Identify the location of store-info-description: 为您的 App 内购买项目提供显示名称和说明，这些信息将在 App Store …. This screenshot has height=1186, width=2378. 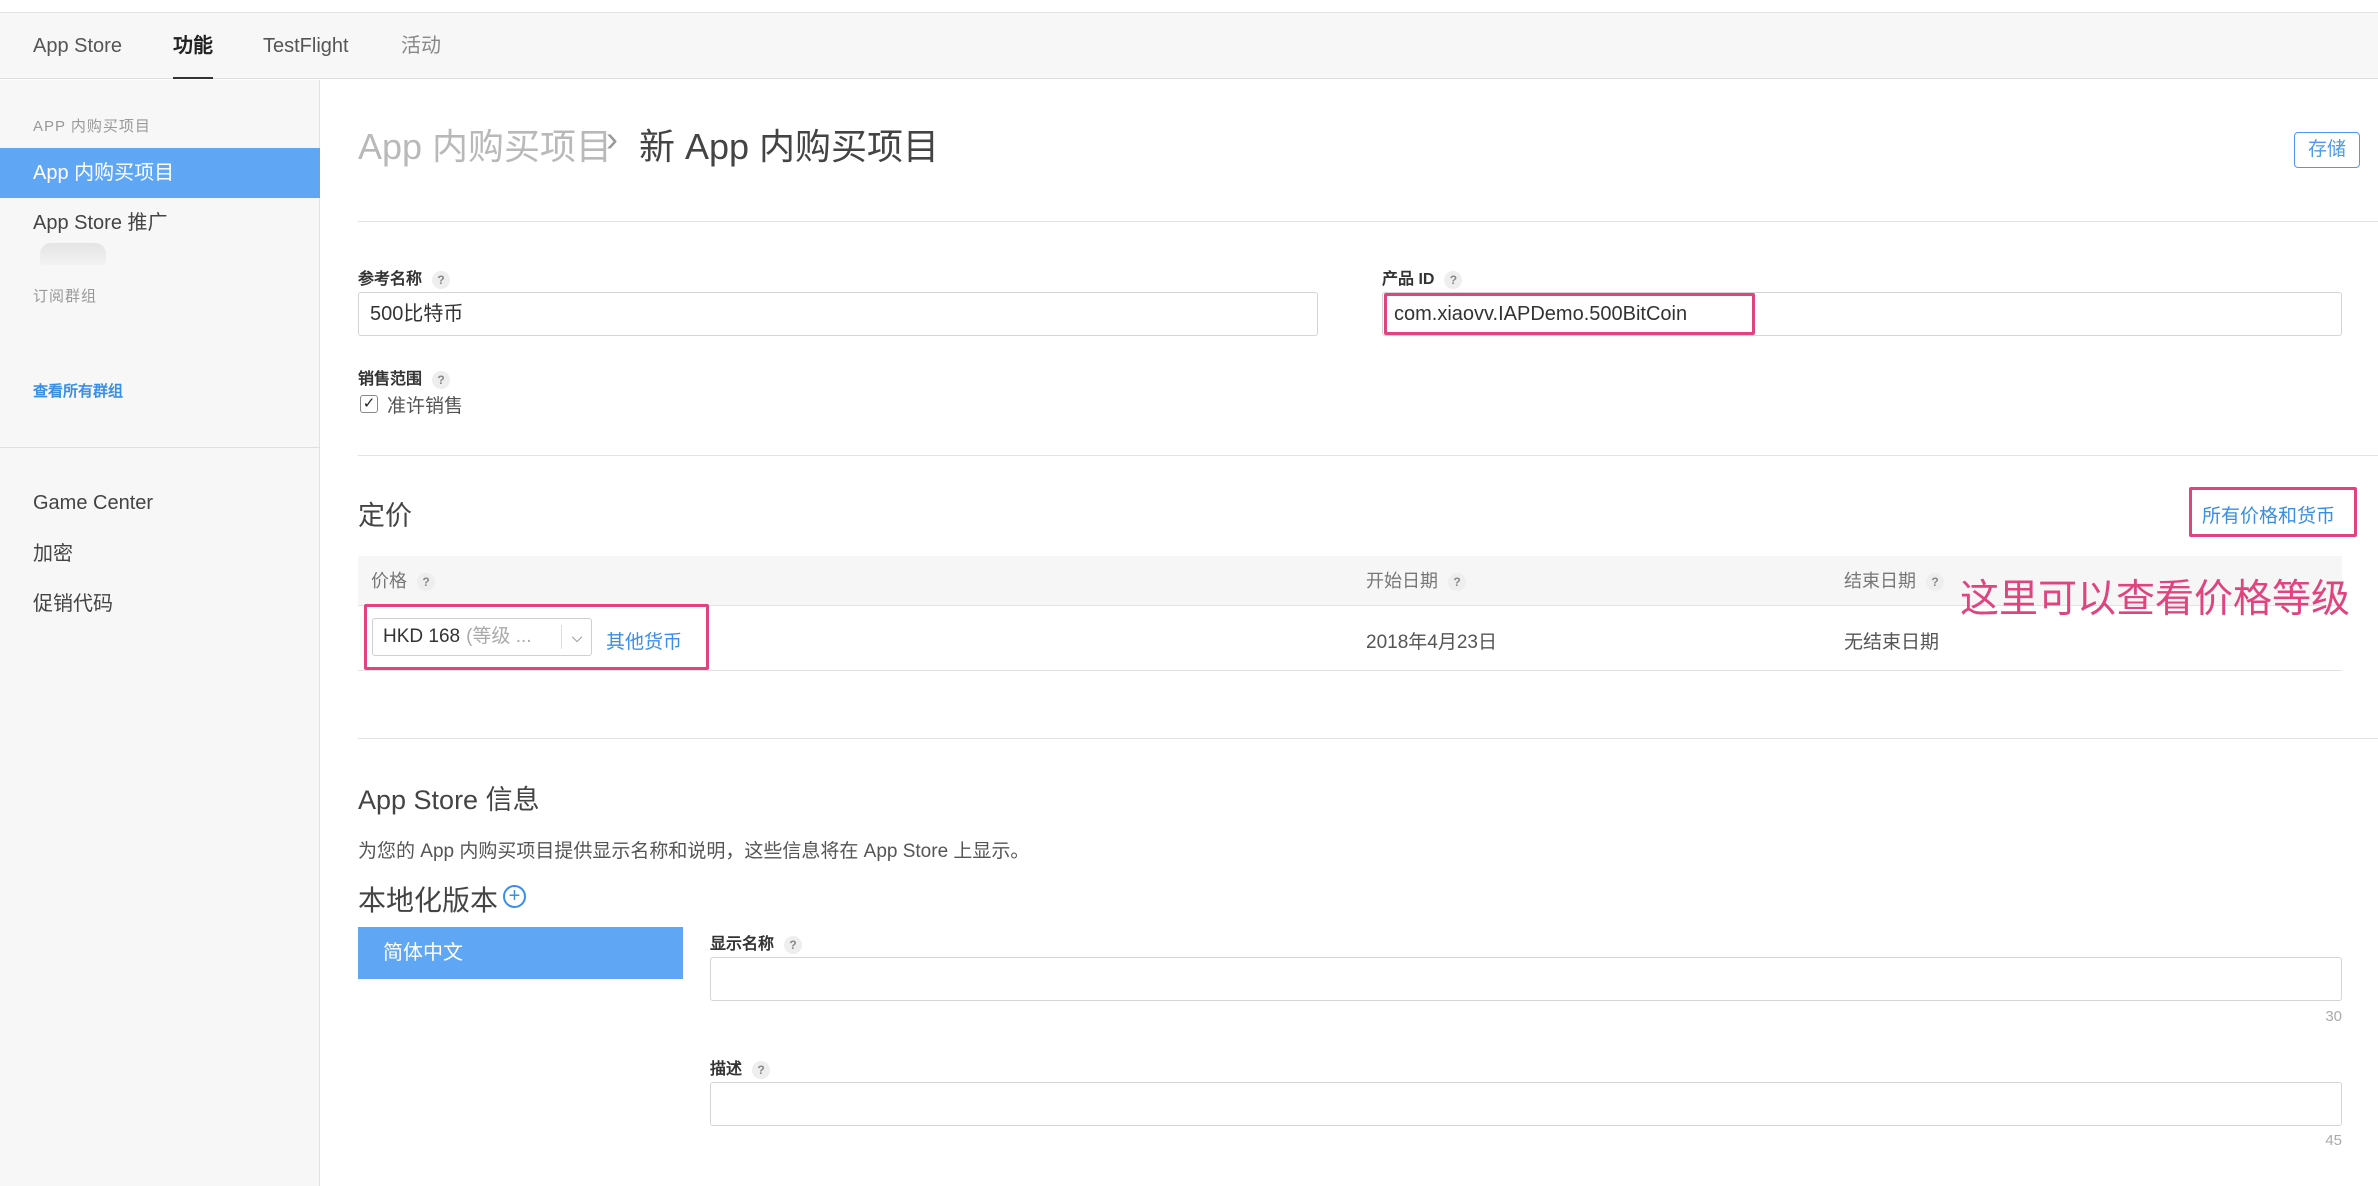
(694, 851).